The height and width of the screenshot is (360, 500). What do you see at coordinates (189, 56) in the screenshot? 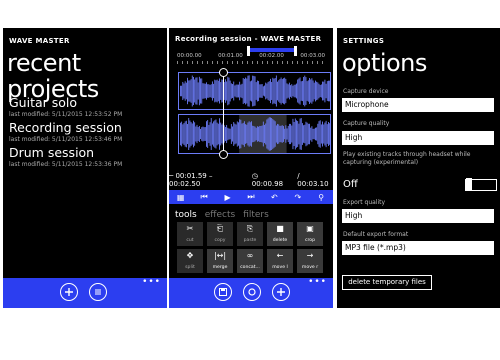
I see `timeline-label: 00:00.00` at bounding box center [189, 56].